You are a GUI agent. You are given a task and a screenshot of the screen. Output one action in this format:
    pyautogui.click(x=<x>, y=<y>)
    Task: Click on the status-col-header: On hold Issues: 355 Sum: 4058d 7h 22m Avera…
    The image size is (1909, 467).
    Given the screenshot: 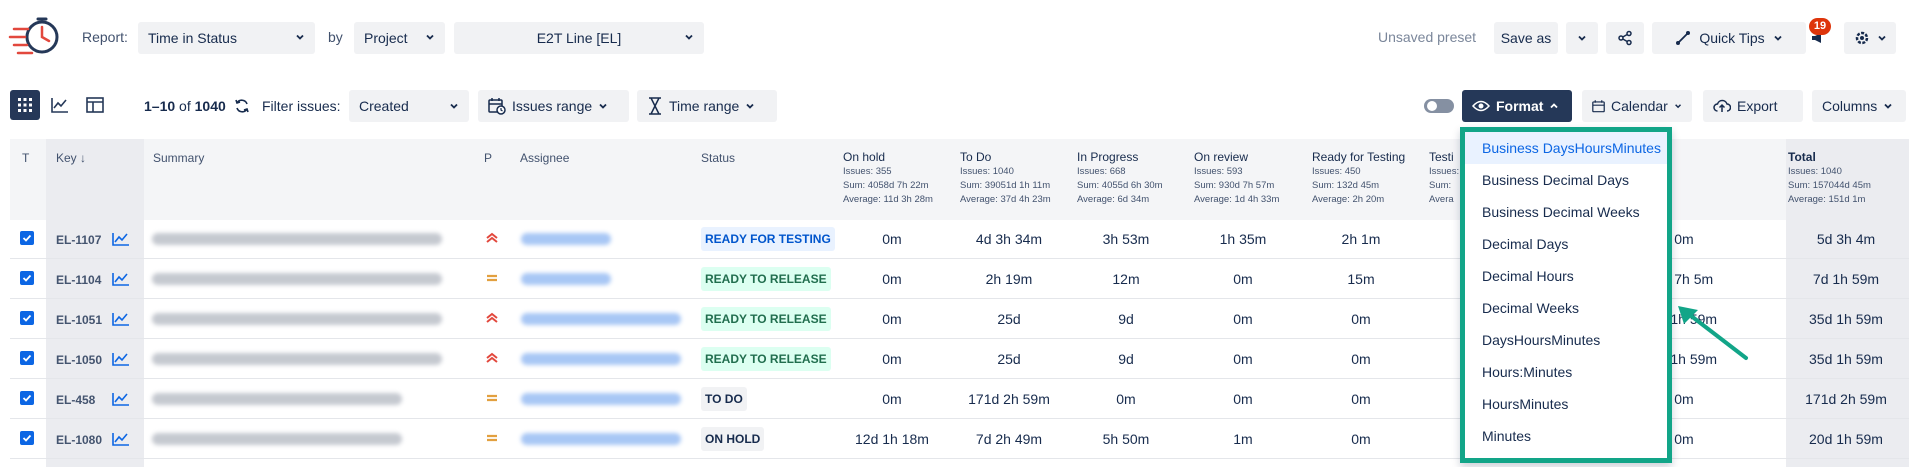 What is the action you would take?
    pyautogui.click(x=898, y=178)
    